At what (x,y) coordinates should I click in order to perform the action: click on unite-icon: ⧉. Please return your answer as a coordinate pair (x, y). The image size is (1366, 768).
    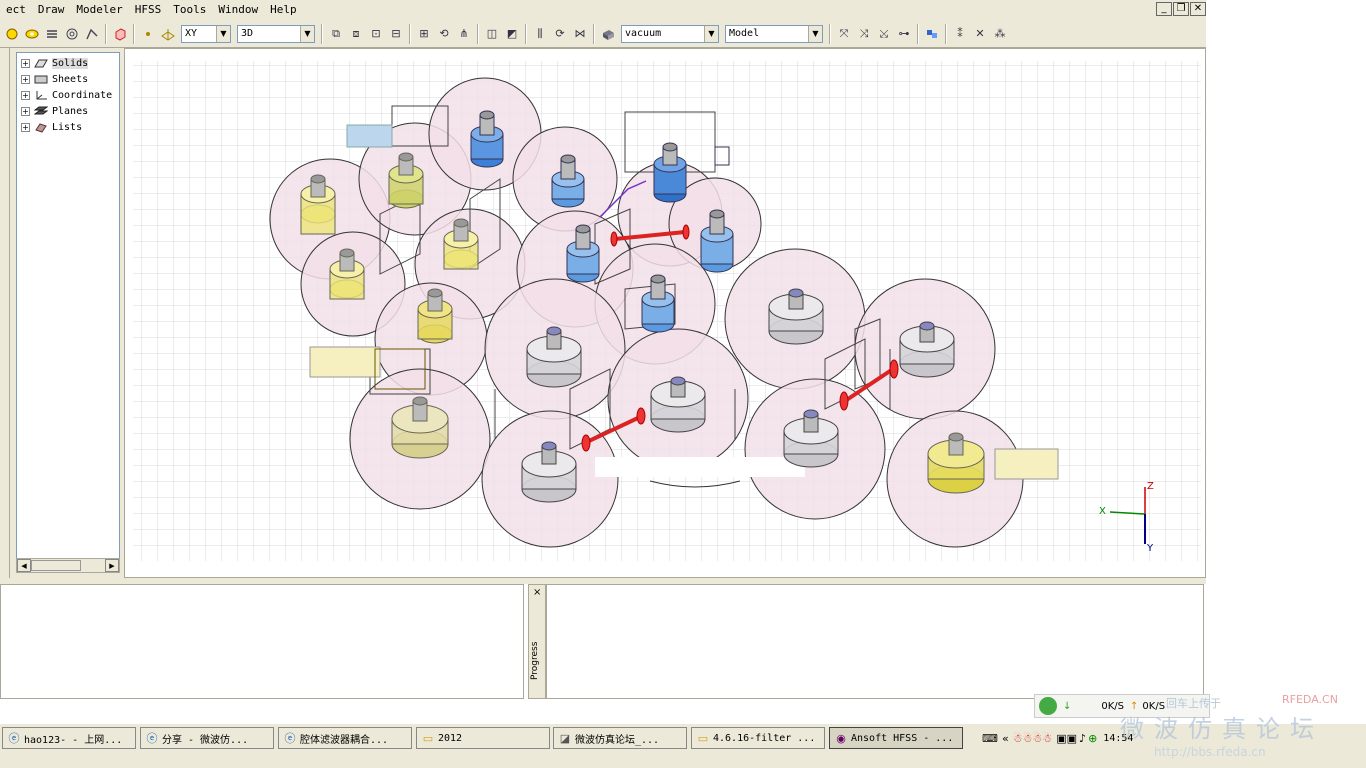
    Looking at the image, I should click on (336, 34).